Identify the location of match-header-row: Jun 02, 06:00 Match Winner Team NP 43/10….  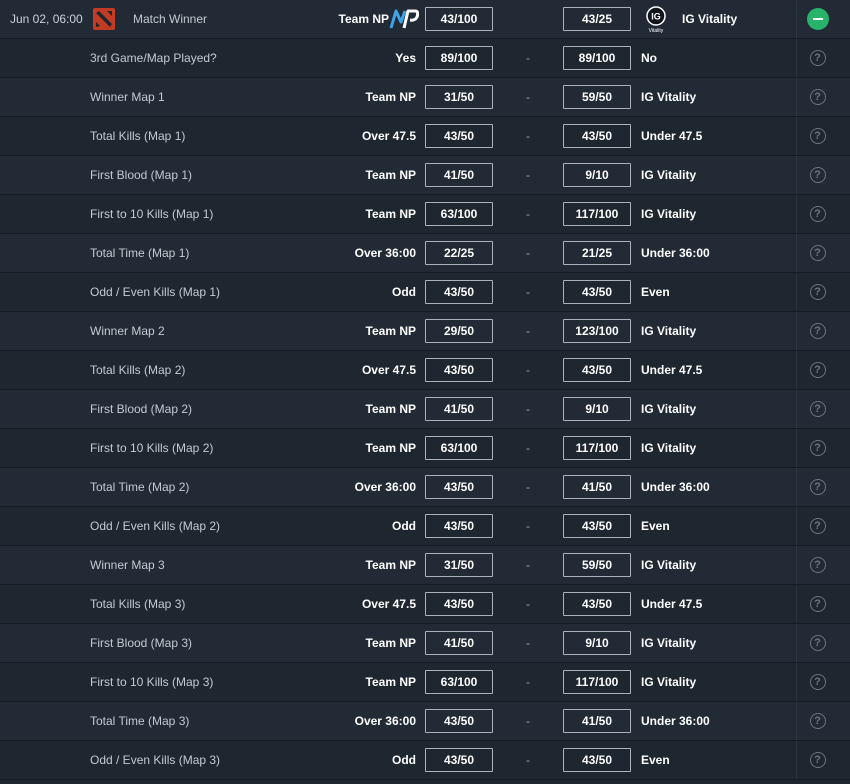
(425, 19).